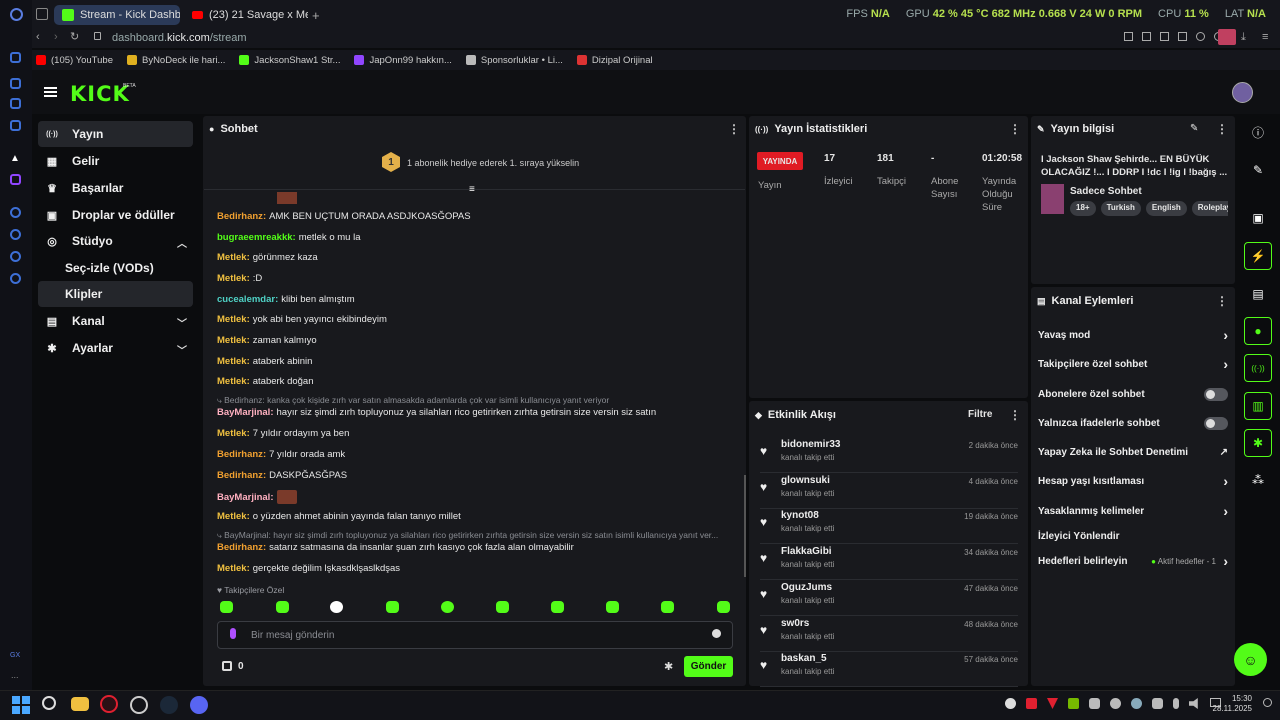  Describe the element at coordinates (15, 179) in the screenshot. I see `twitch-icon` at that location.